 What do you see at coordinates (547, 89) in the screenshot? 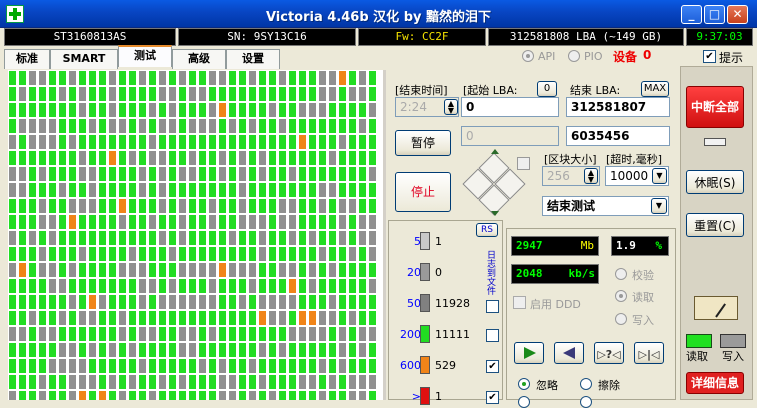
I see `start-lba-zero-button: 0` at bounding box center [547, 89].